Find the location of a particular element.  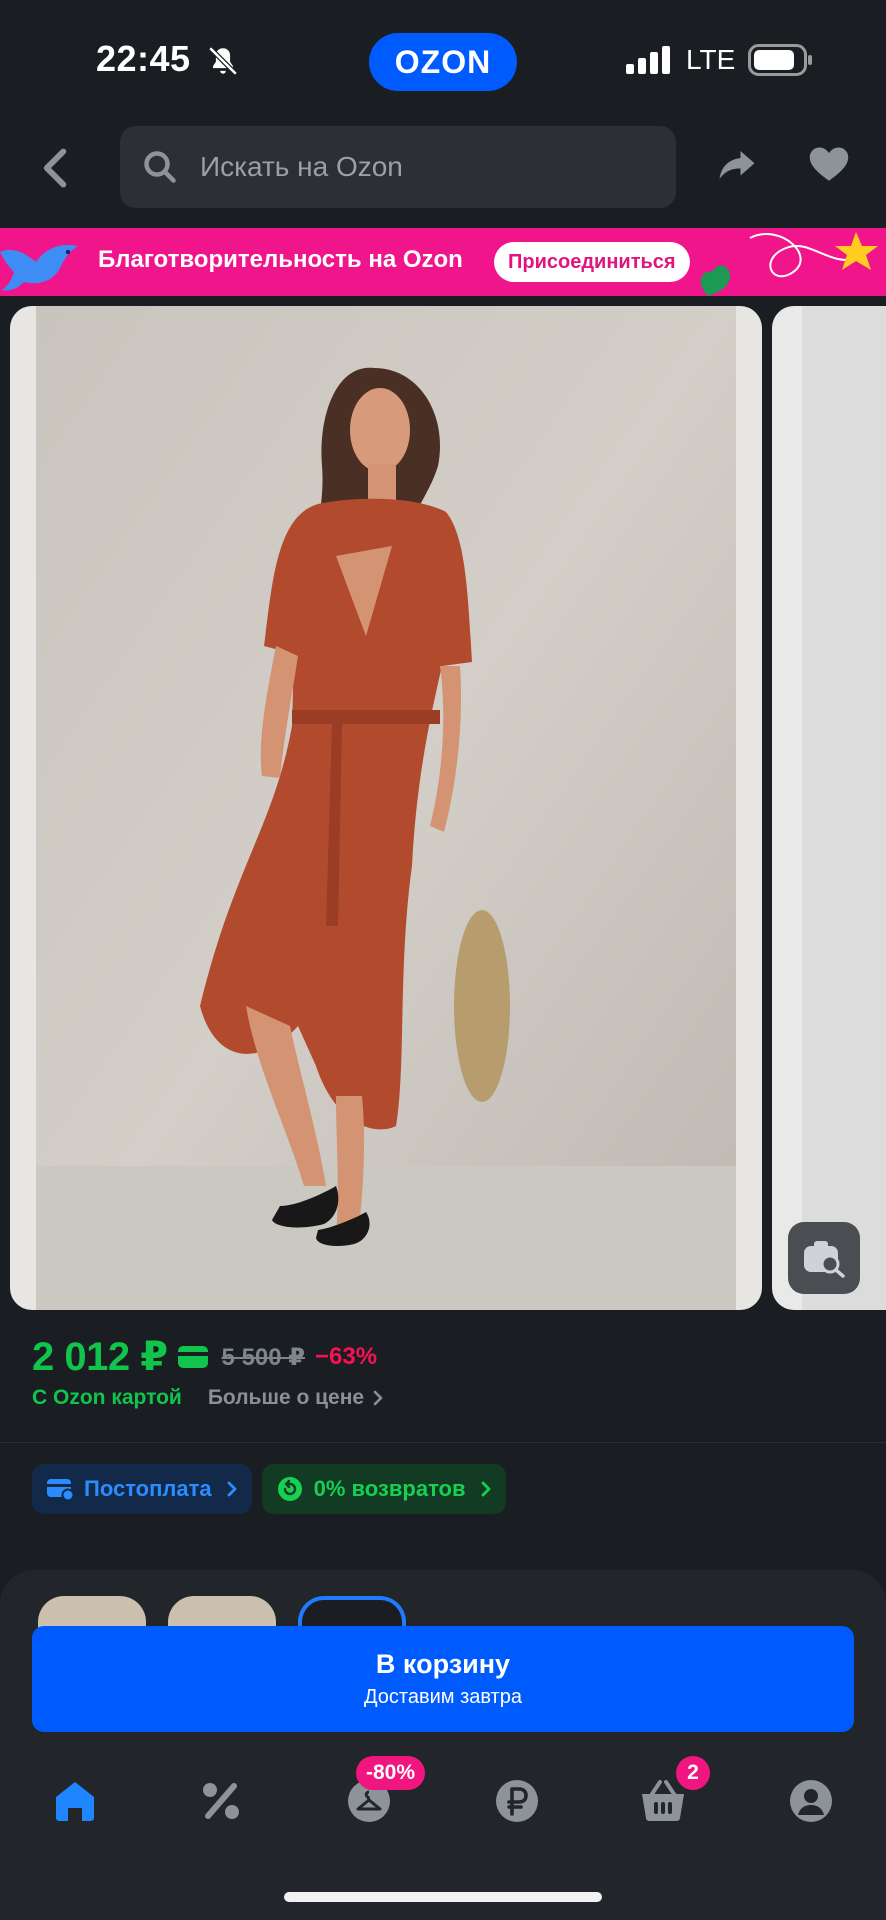

search-placeholder: Искать на Ozon is located at coordinates (301, 166).